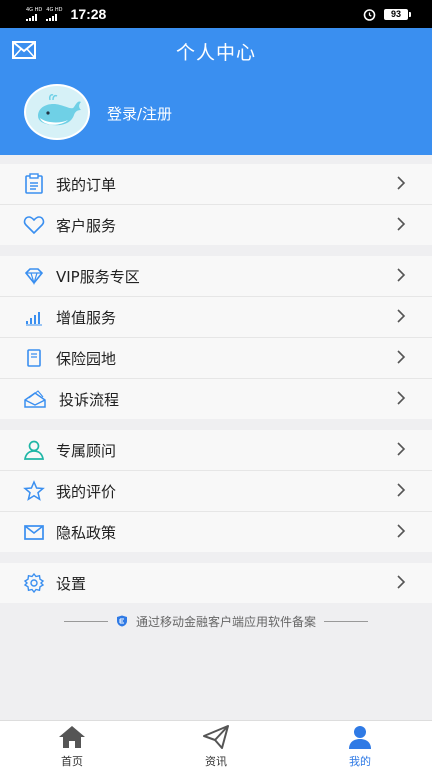  I want to click on menu-item-label: 我的订单, so click(86, 185).